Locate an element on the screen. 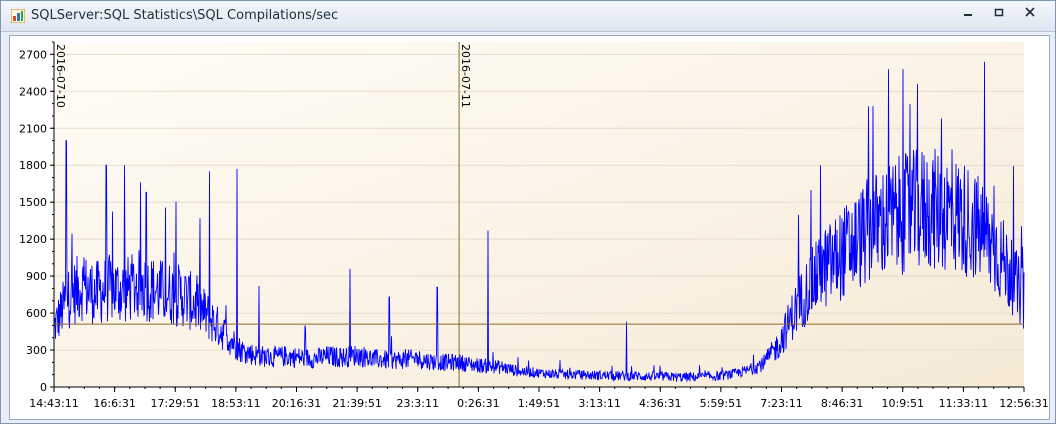  minimize-button is located at coordinates (974, 16).